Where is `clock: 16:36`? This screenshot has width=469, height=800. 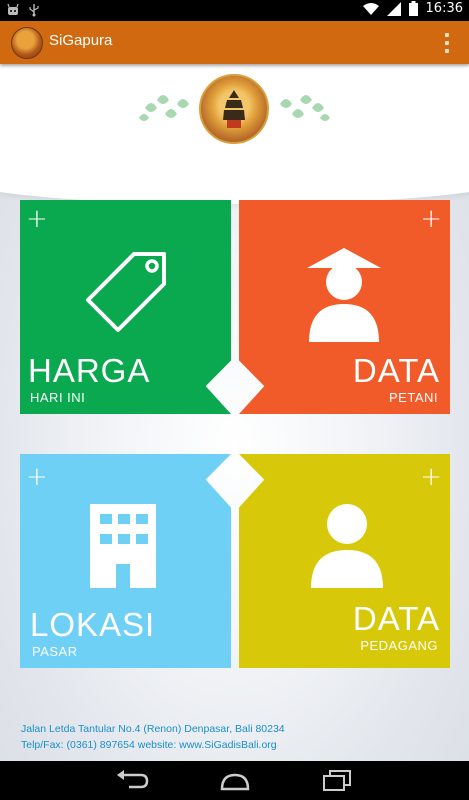
clock: 16:36 is located at coordinates (444, 8).